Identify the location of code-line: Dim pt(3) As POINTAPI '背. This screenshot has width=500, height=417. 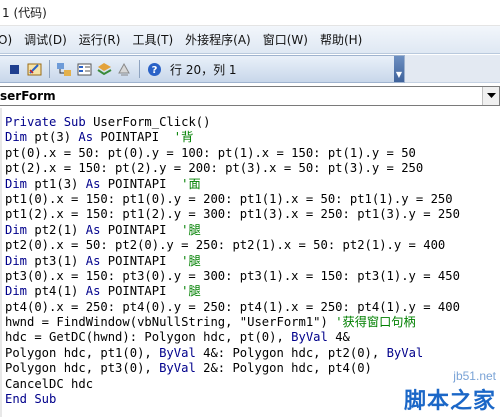
(232, 137).